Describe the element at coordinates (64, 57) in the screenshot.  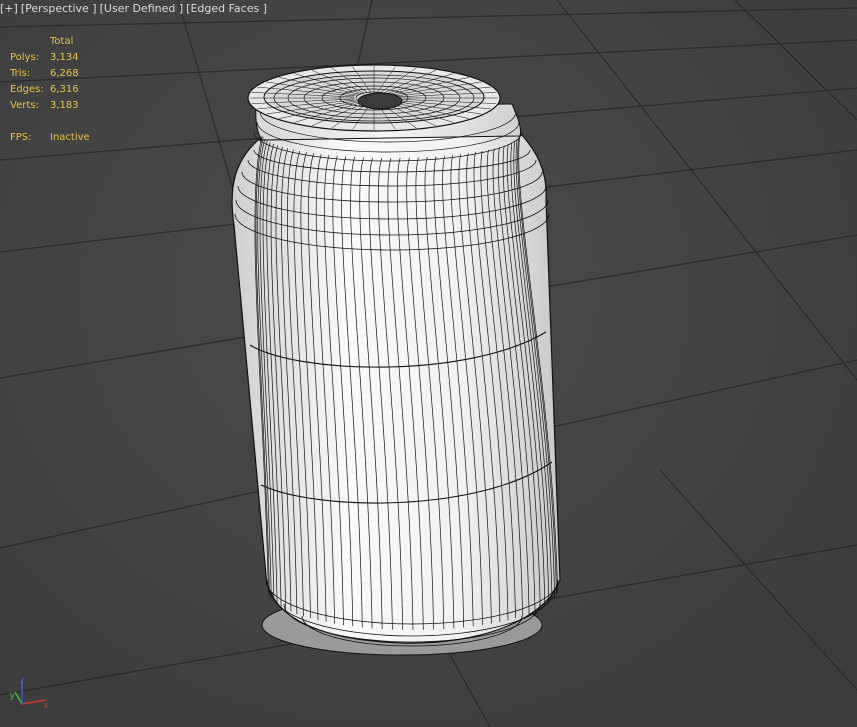
I see `stats-value: 3,134` at that location.